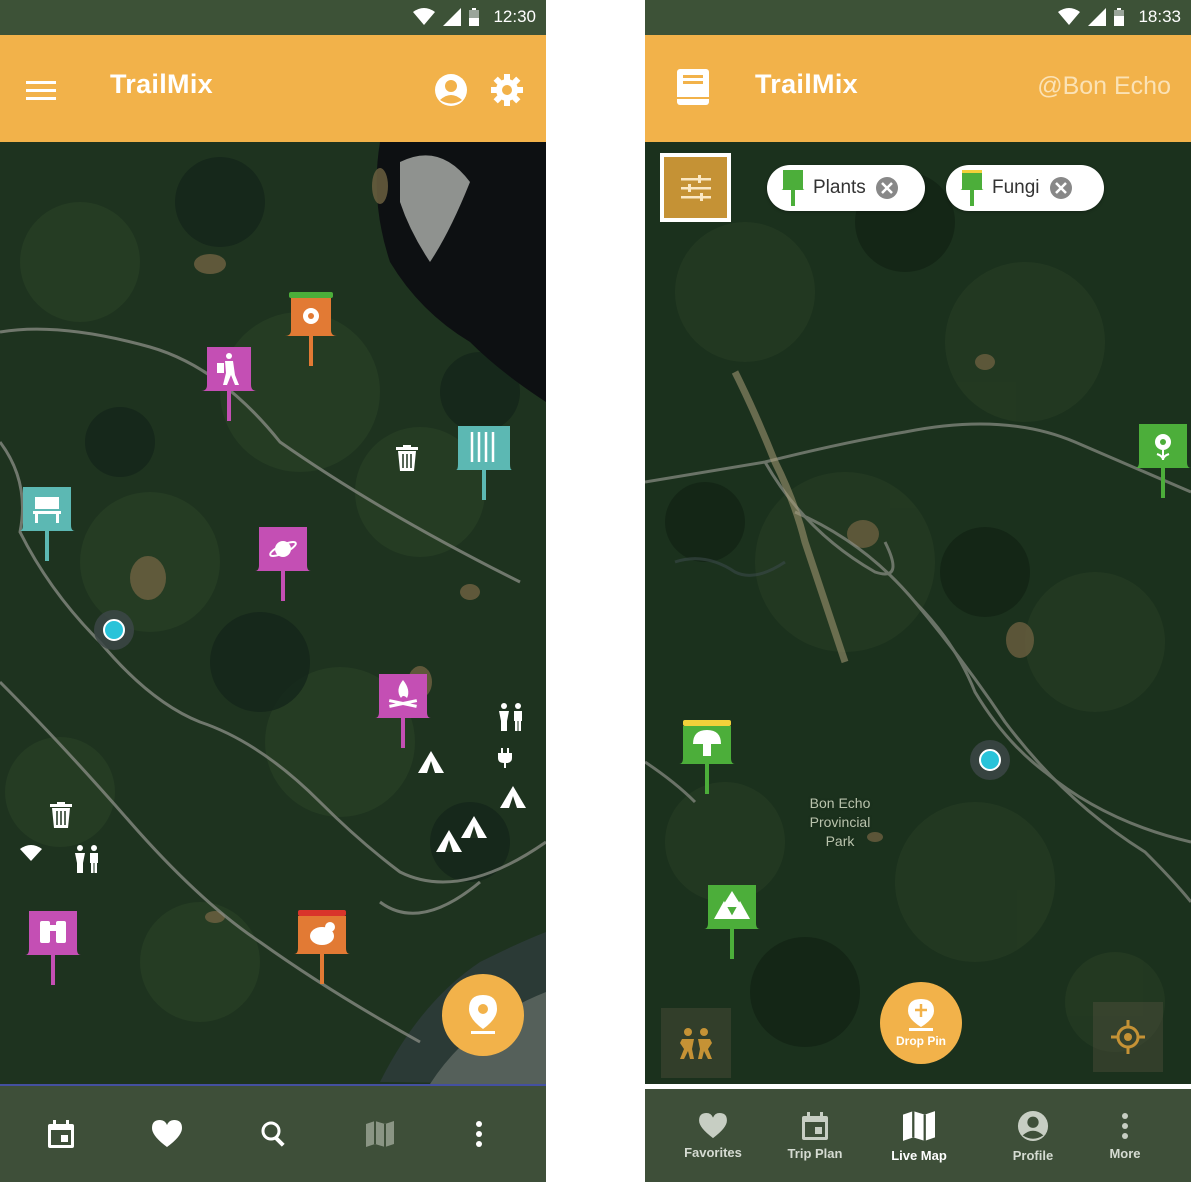 The width and height of the screenshot is (1191, 1182). I want to click on location-pin-icon, so click(483, 1014).